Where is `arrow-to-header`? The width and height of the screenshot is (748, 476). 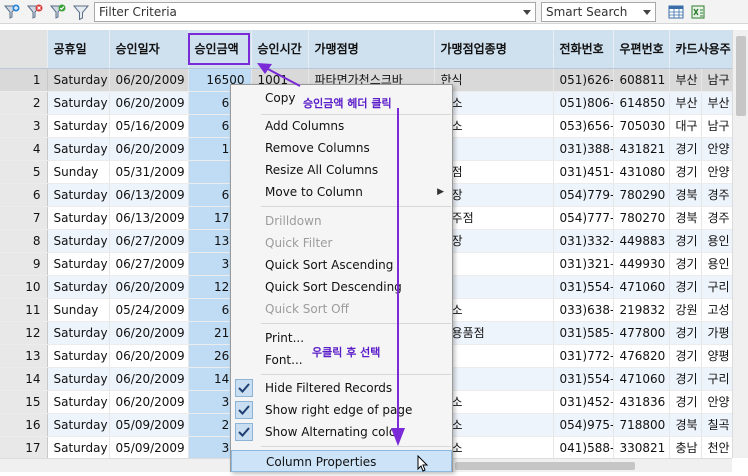 arrow-to-header is located at coordinates (279, 75).